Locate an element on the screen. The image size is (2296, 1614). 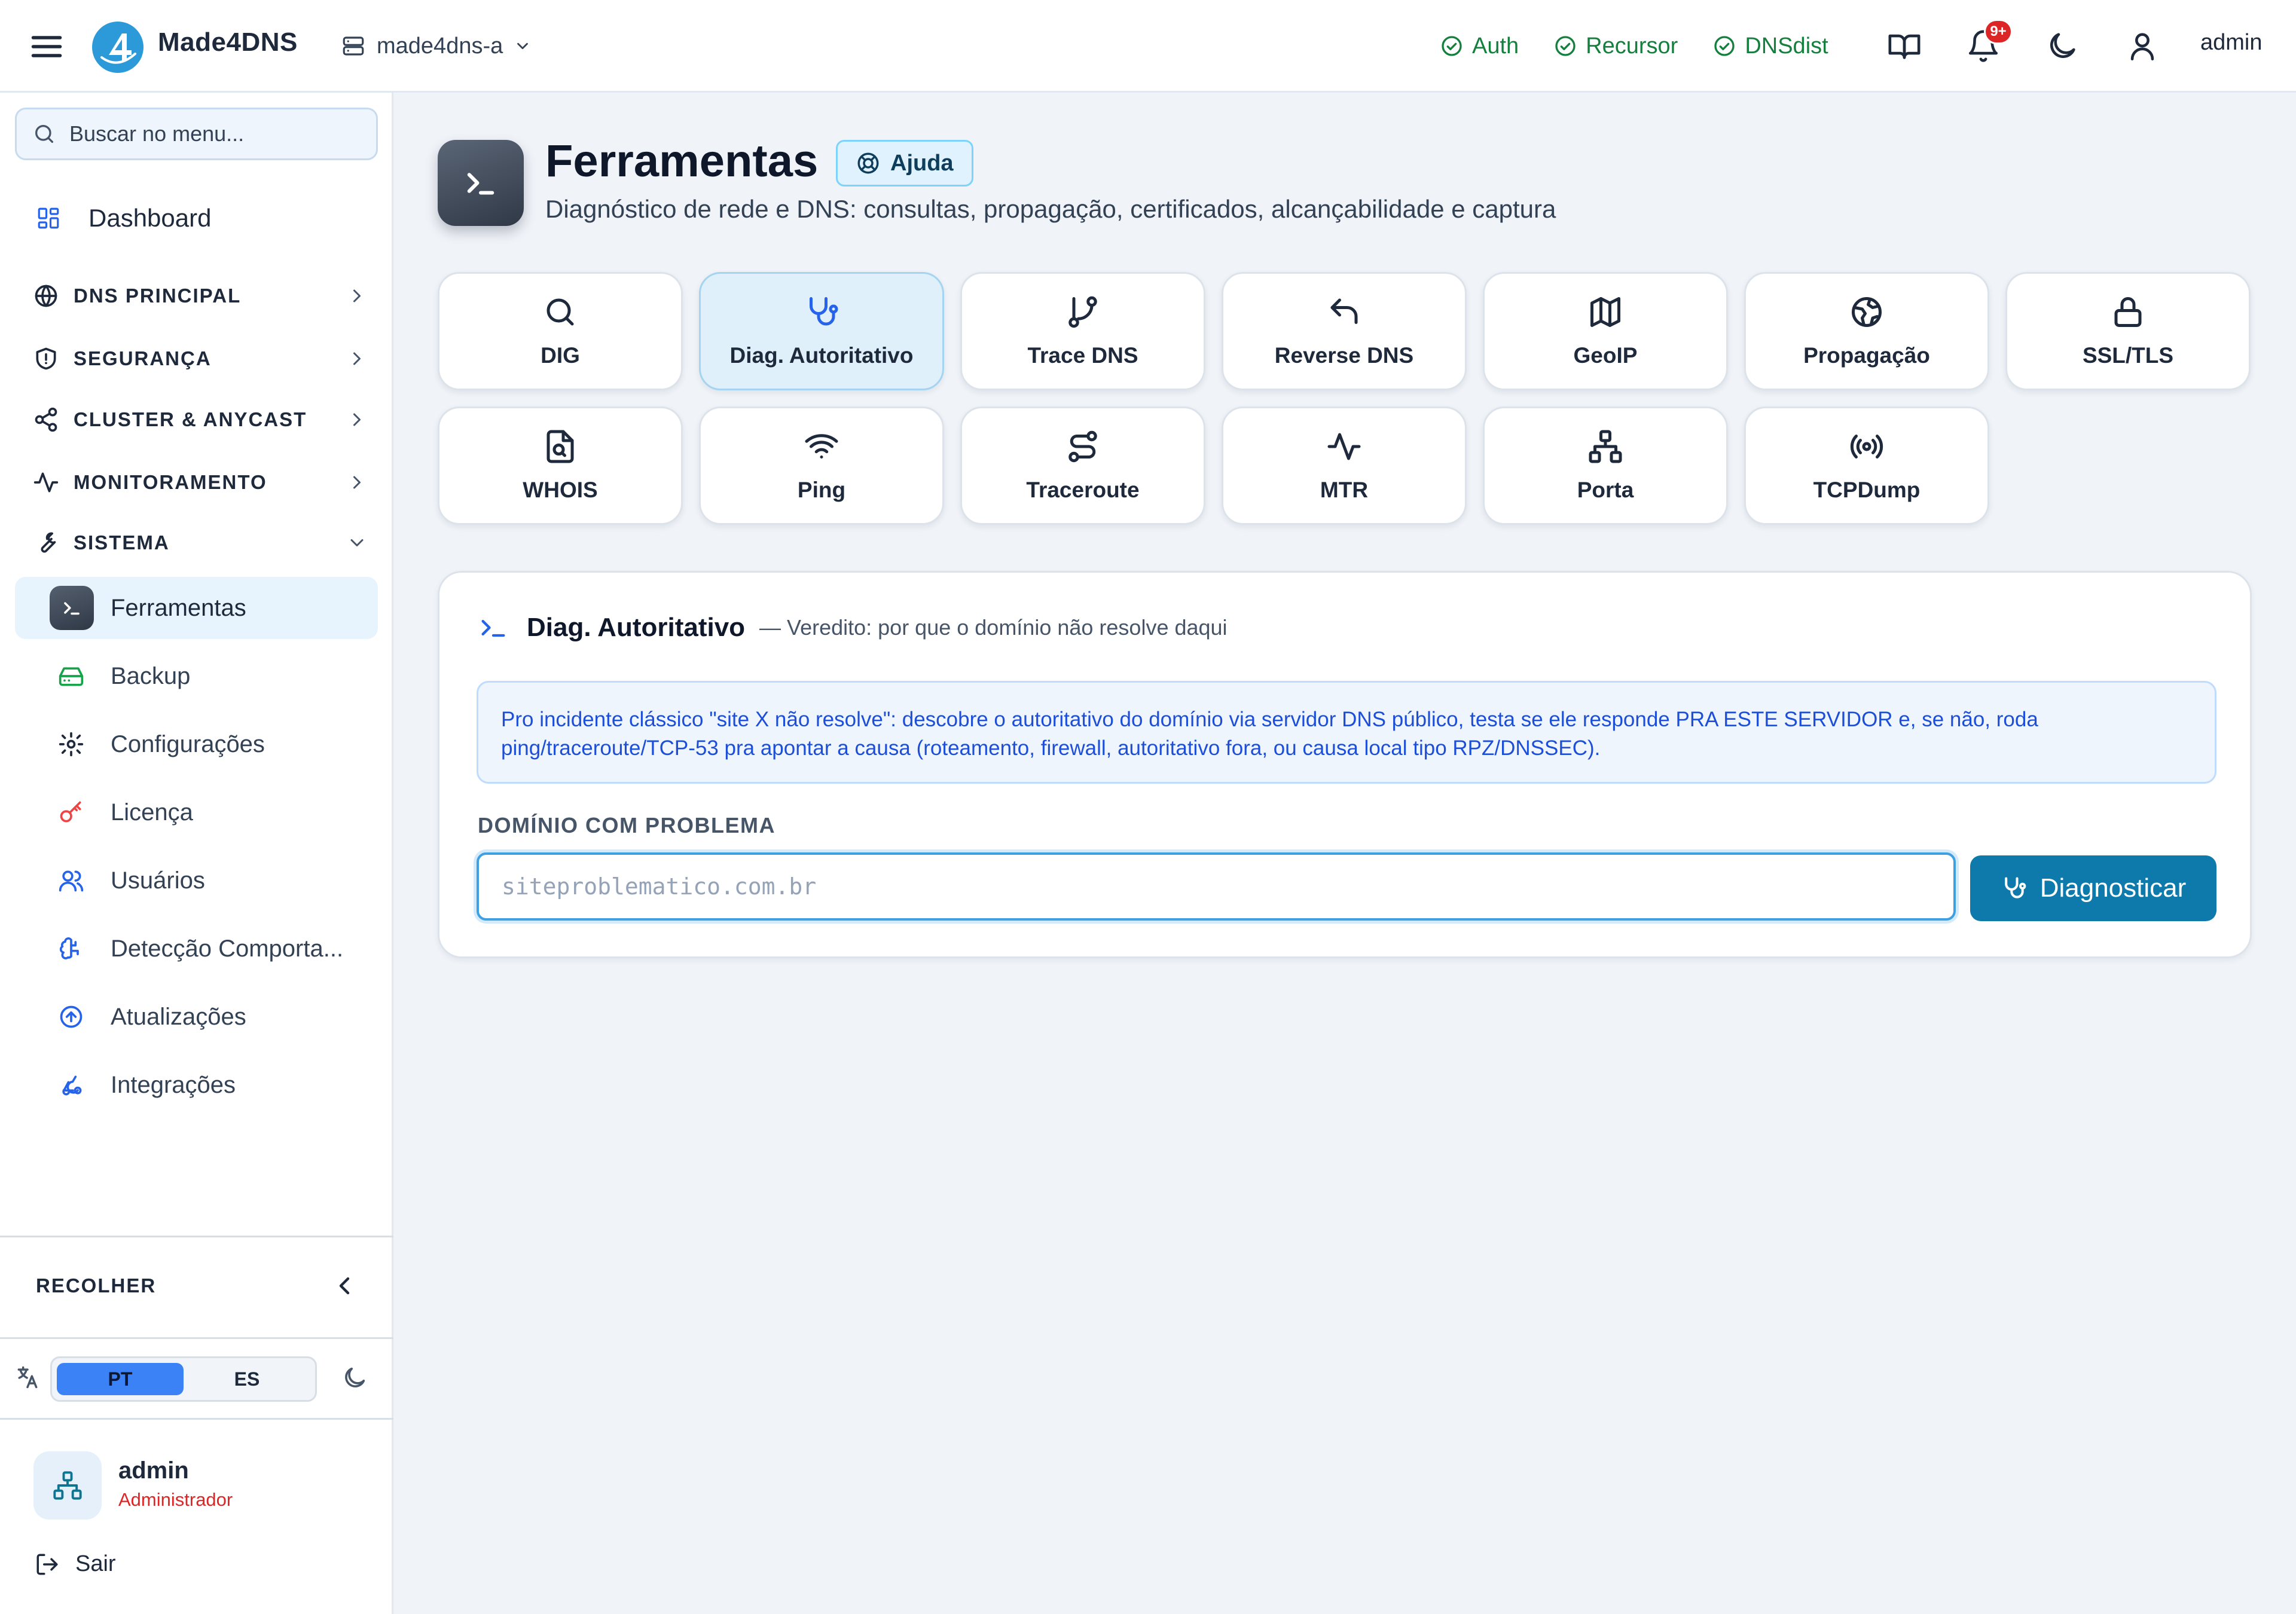
sidebar-item-label: Integrações is located at coordinates (173, 1084).